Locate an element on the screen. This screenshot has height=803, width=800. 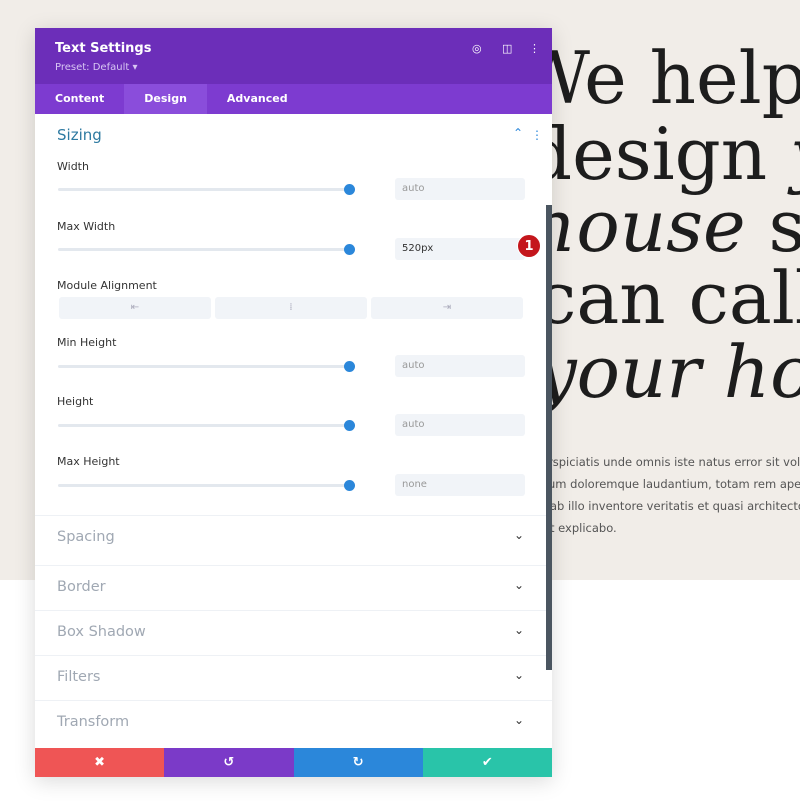
height-slider-handle is located at coordinates (349, 425).